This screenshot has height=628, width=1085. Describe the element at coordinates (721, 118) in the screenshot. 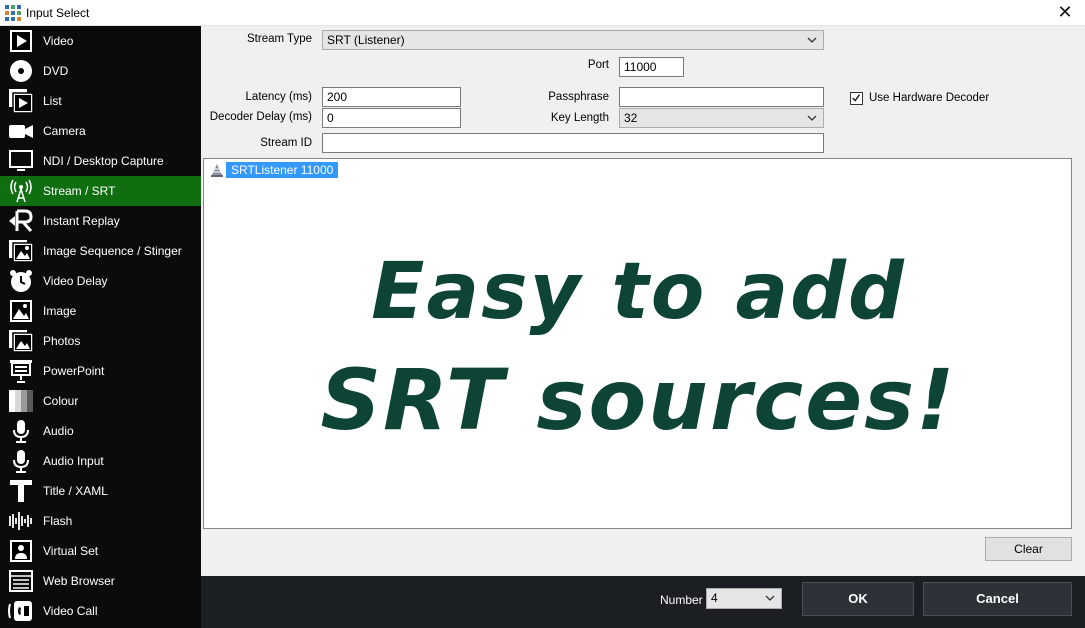

I see `key-length-select: 32` at that location.